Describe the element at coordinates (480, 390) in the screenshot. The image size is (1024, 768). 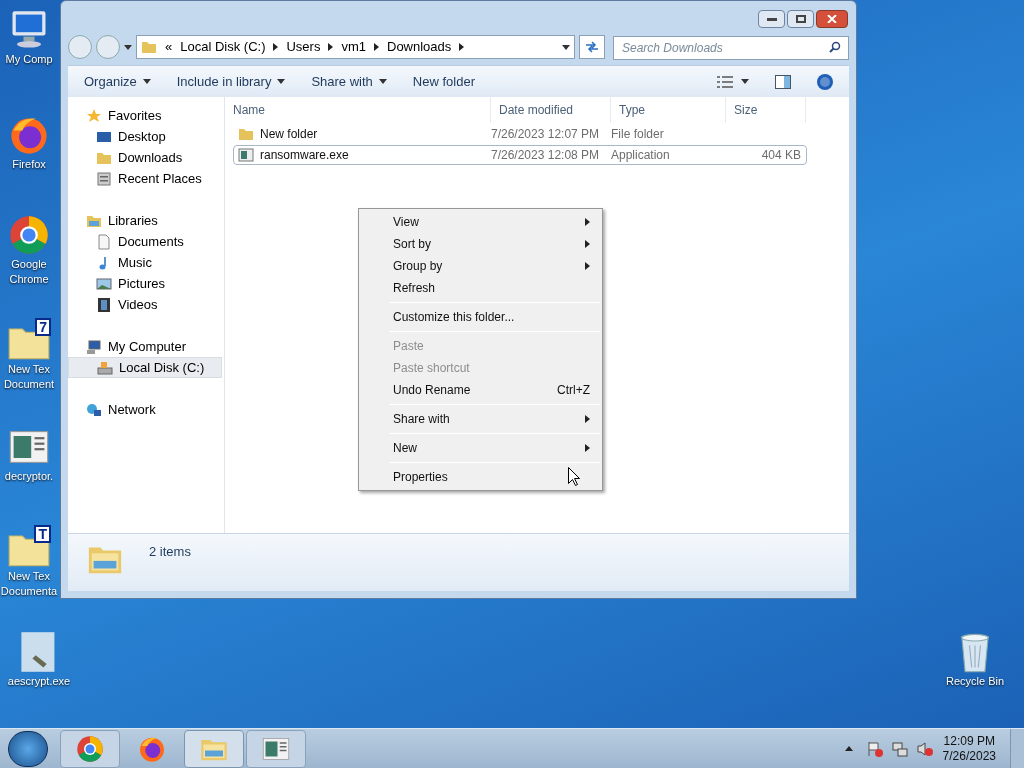
I see `menu-item: Undo Rename Ctrl+Z` at that location.